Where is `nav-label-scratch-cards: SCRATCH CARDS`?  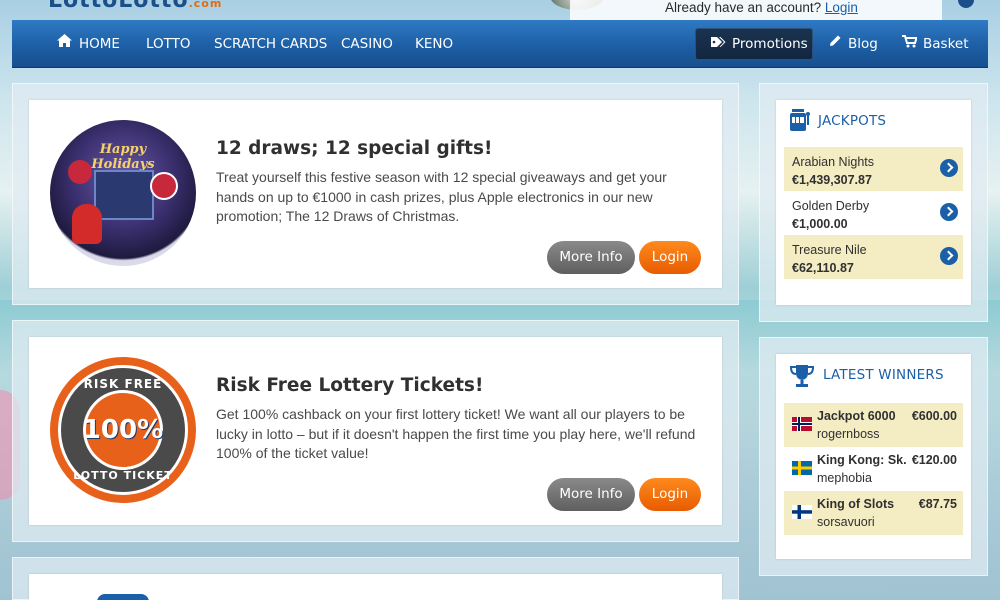
nav-label-scratch-cards: SCRATCH CARDS is located at coordinates (271, 44).